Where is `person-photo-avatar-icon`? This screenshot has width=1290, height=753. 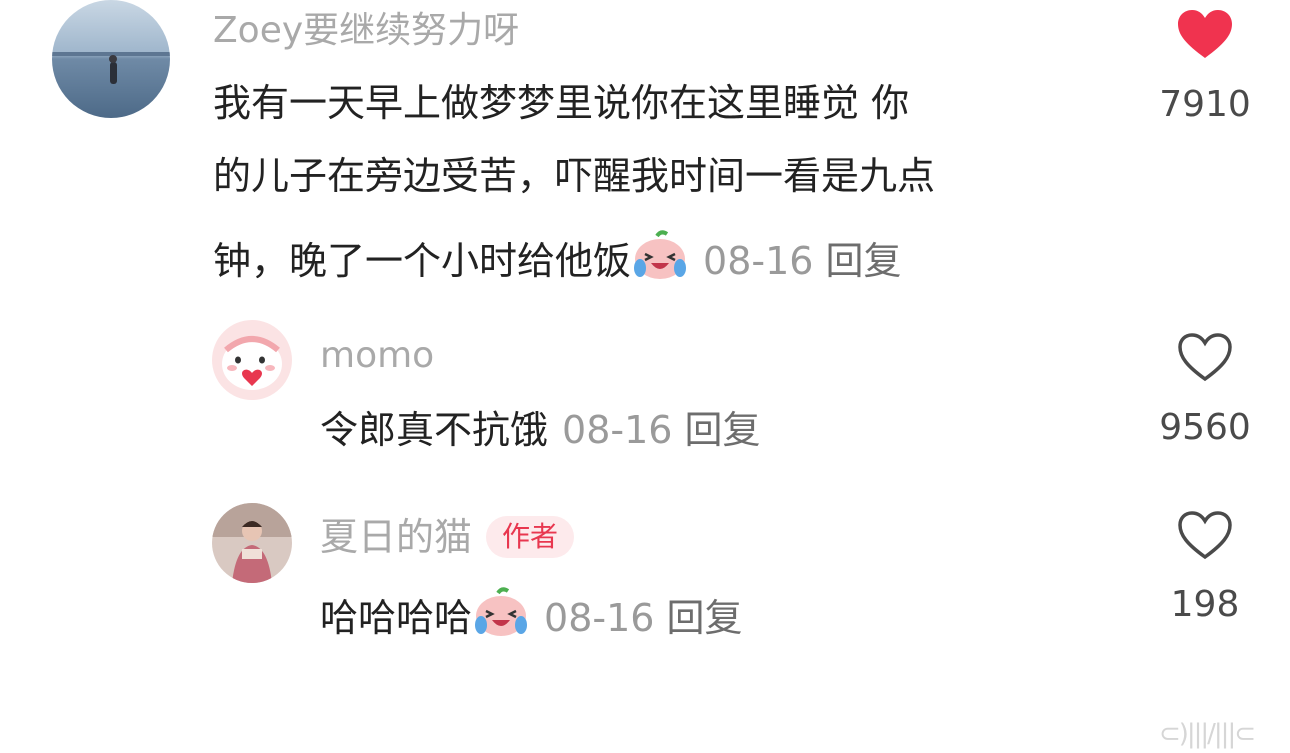
person-photo-avatar-icon is located at coordinates (252, 543).